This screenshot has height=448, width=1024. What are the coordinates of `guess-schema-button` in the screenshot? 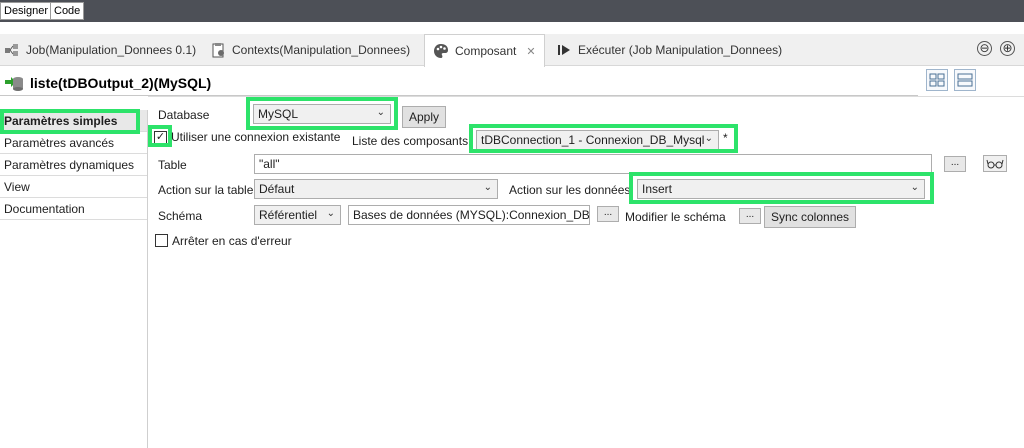 It's located at (995, 163).